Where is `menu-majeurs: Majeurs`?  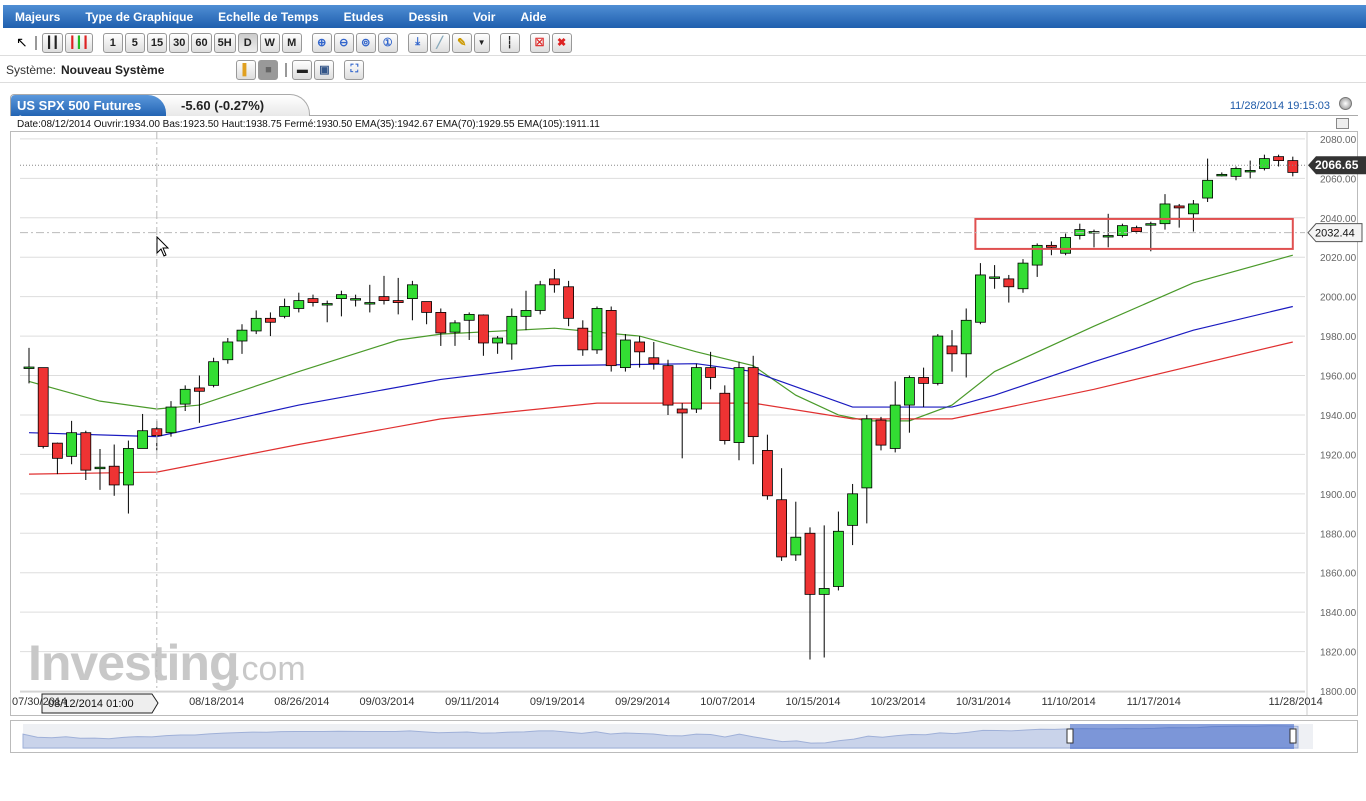 menu-majeurs: Majeurs is located at coordinates (37, 17).